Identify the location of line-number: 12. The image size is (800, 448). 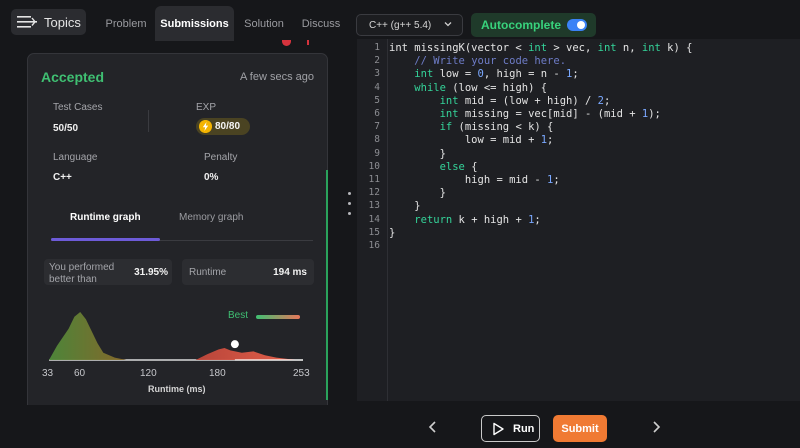
(374, 193).